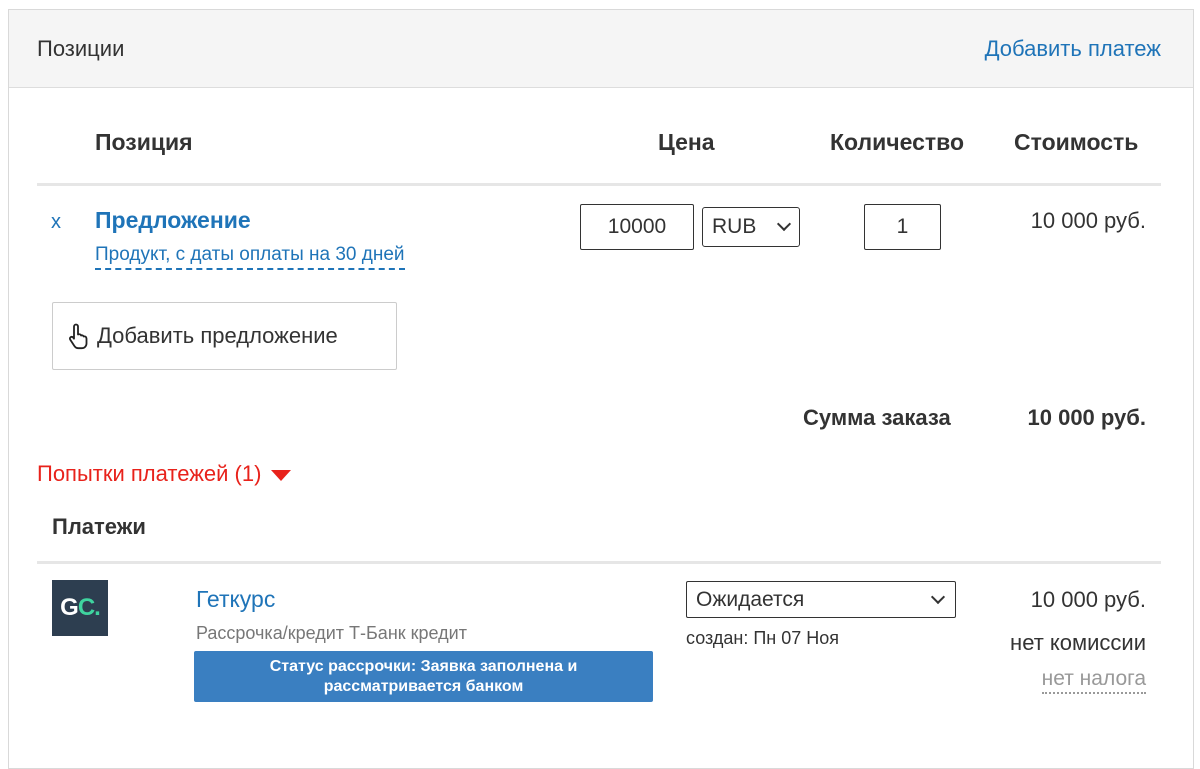 Image resolution: width=1200 pixels, height=769 pixels. What do you see at coordinates (762, 638) in the screenshot?
I see `payment-created-date: создан: Пн 07 Ноя` at bounding box center [762, 638].